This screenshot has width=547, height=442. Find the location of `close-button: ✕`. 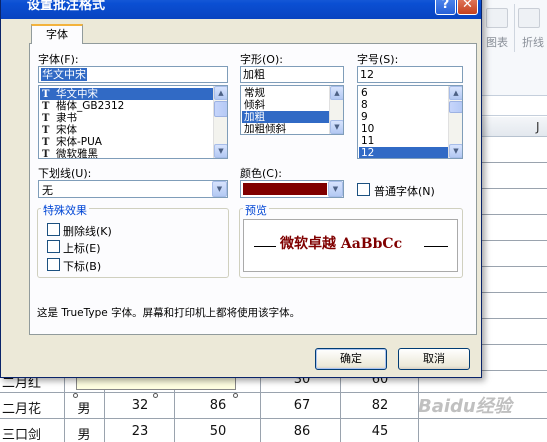

close-button: ✕ is located at coordinates (467, 7).